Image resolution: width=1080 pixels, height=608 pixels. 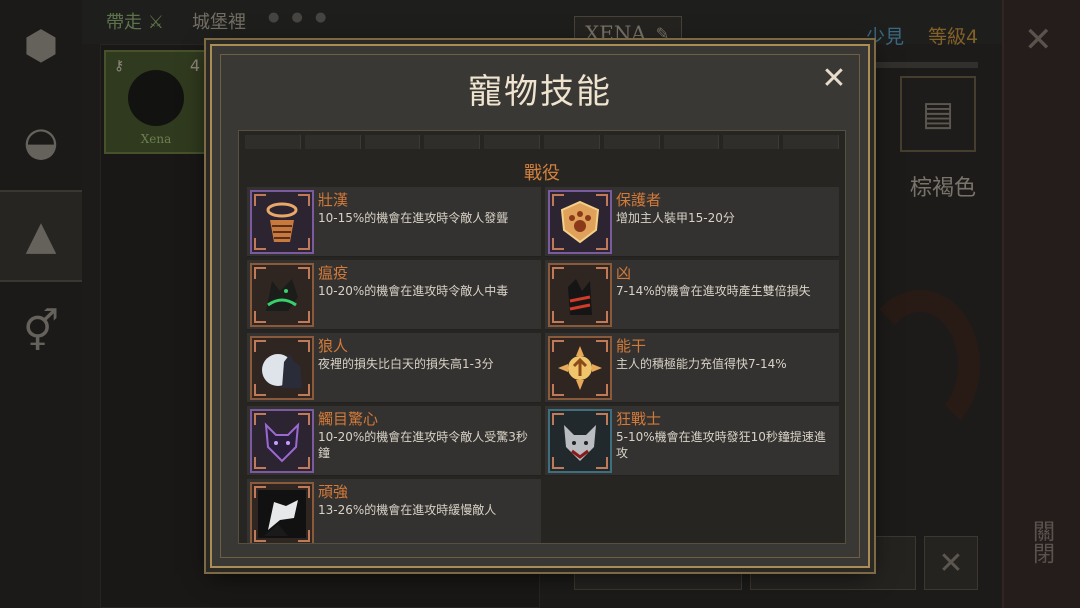 What do you see at coordinates (282, 368) in the screenshot?
I see `werewolf-moon-icon` at bounding box center [282, 368].